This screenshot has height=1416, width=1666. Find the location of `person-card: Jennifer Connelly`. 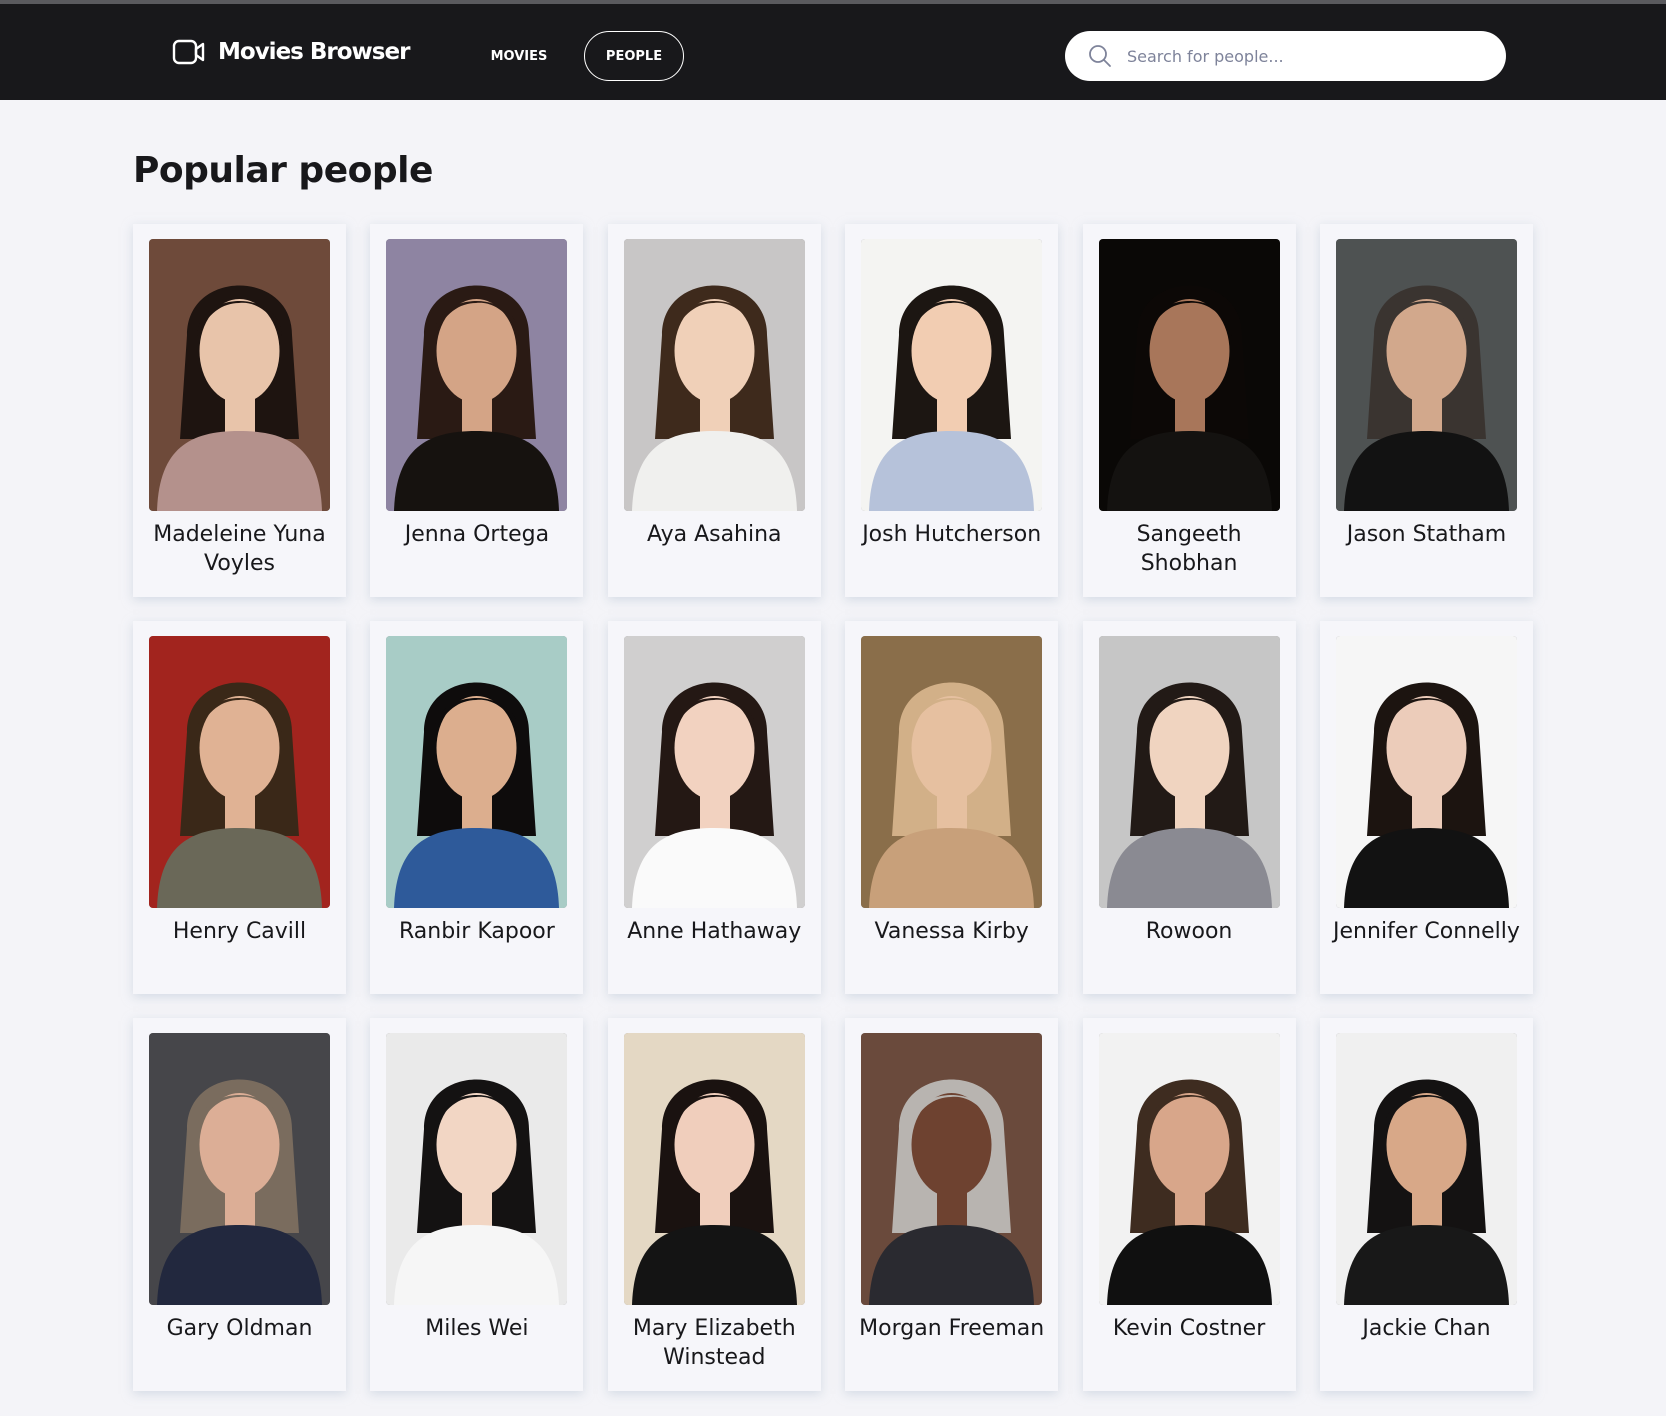

person-card: Jennifer Connelly is located at coordinates (1426, 807).